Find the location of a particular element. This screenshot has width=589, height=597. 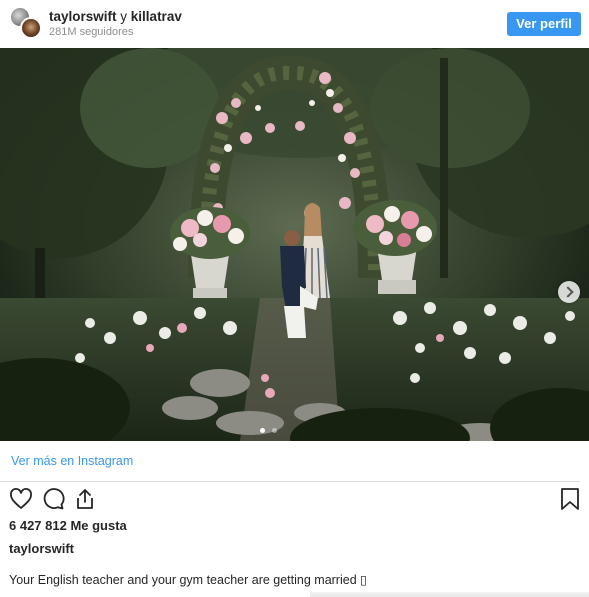

scroll-shadow is located at coordinates (449, 594).